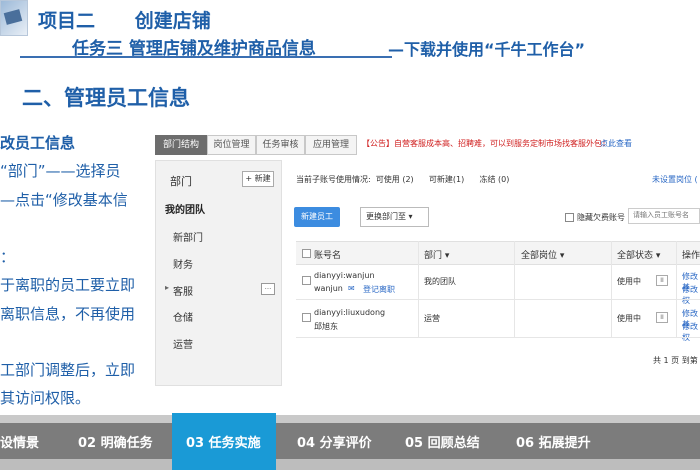 The width and height of the screenshot is (700, 470). Describe the element at coordinates (436, 254) in the screenshot. I see `col-header-dept: 部门 ▾` at that location.